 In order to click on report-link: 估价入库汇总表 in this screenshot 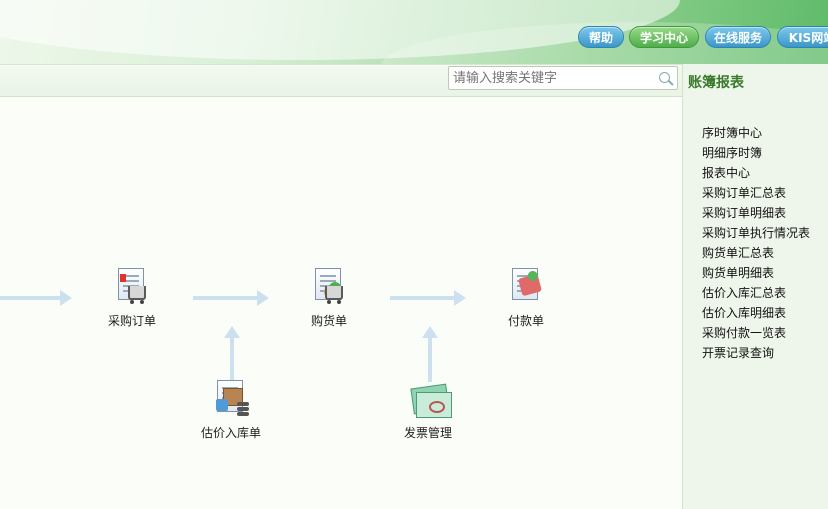, I will do `click(756, 293)`.